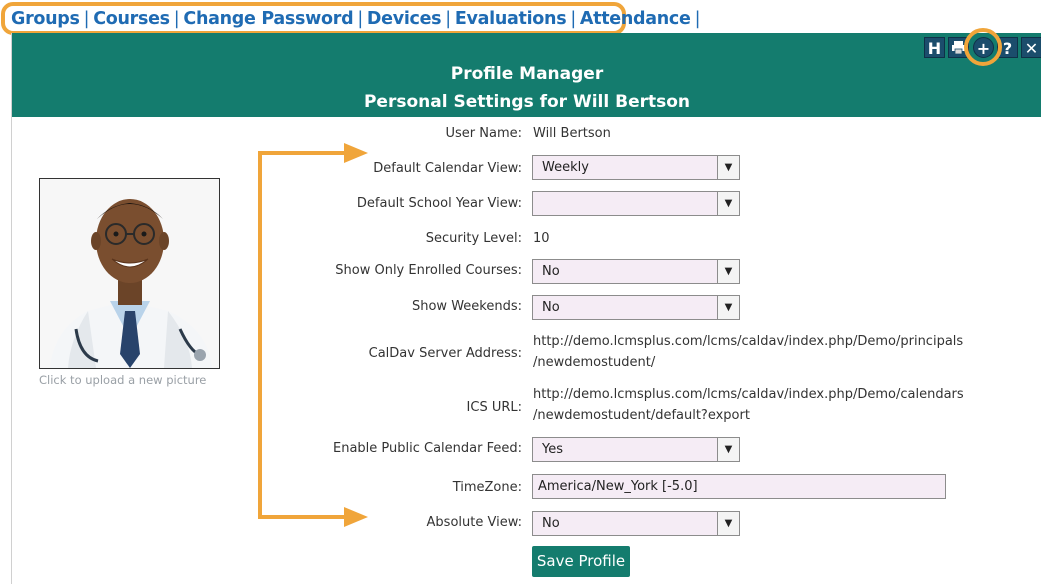 This screenshot has height=584, width=1041. I want to click on annotation-arrows, so click(313, 335).